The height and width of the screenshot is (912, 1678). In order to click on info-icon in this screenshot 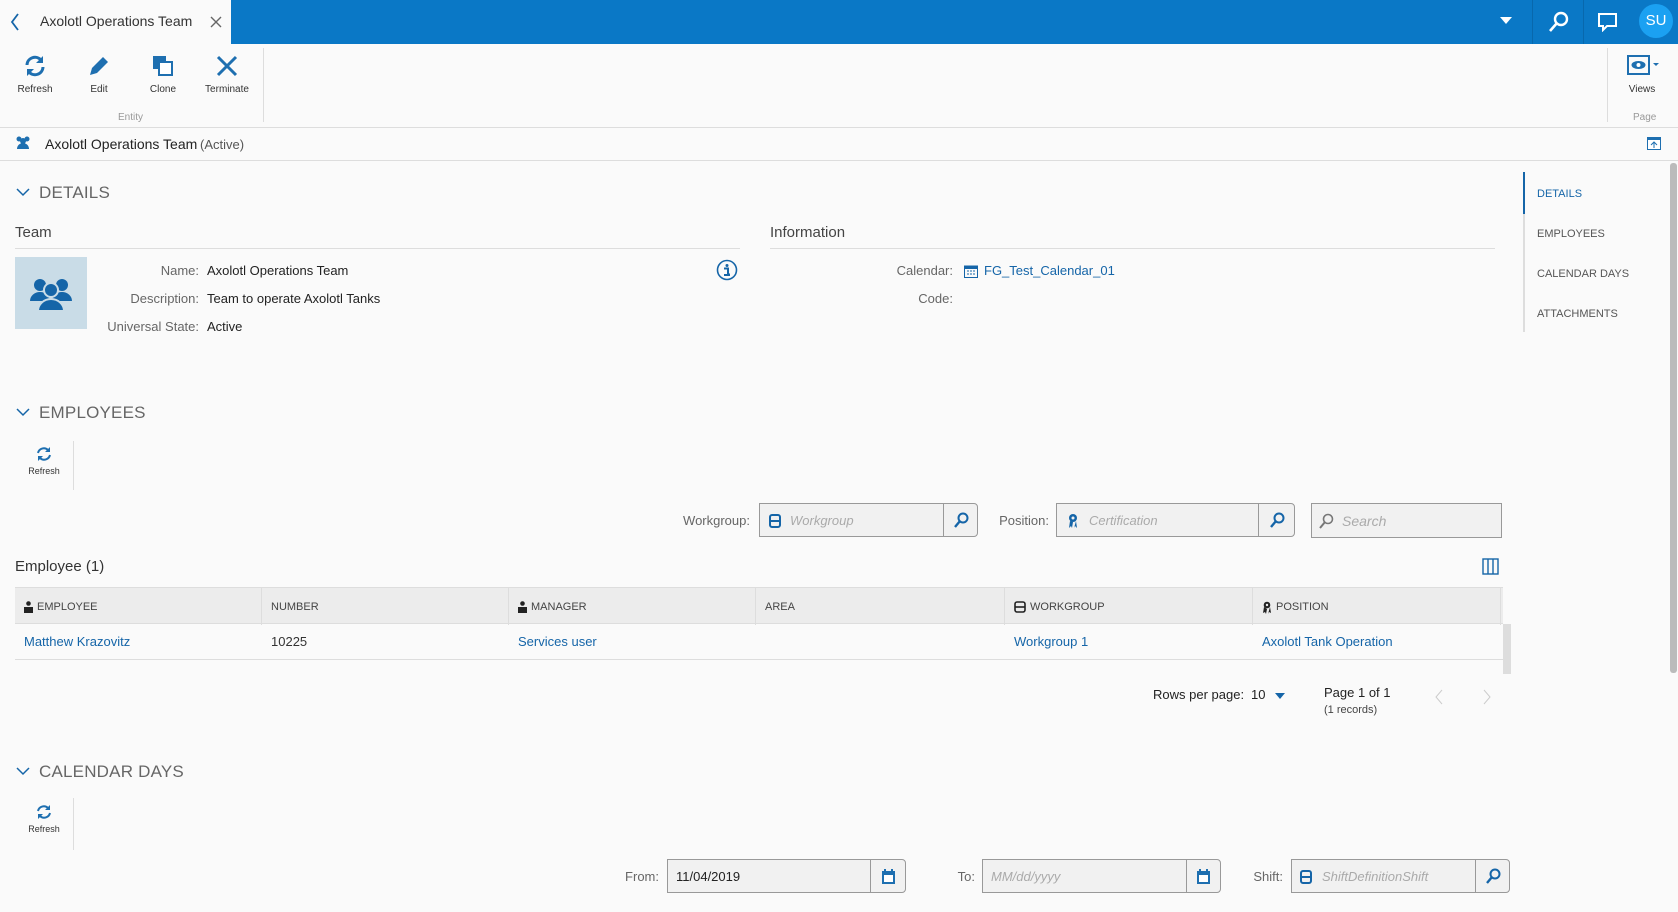, I will do `click(727, 270)`.